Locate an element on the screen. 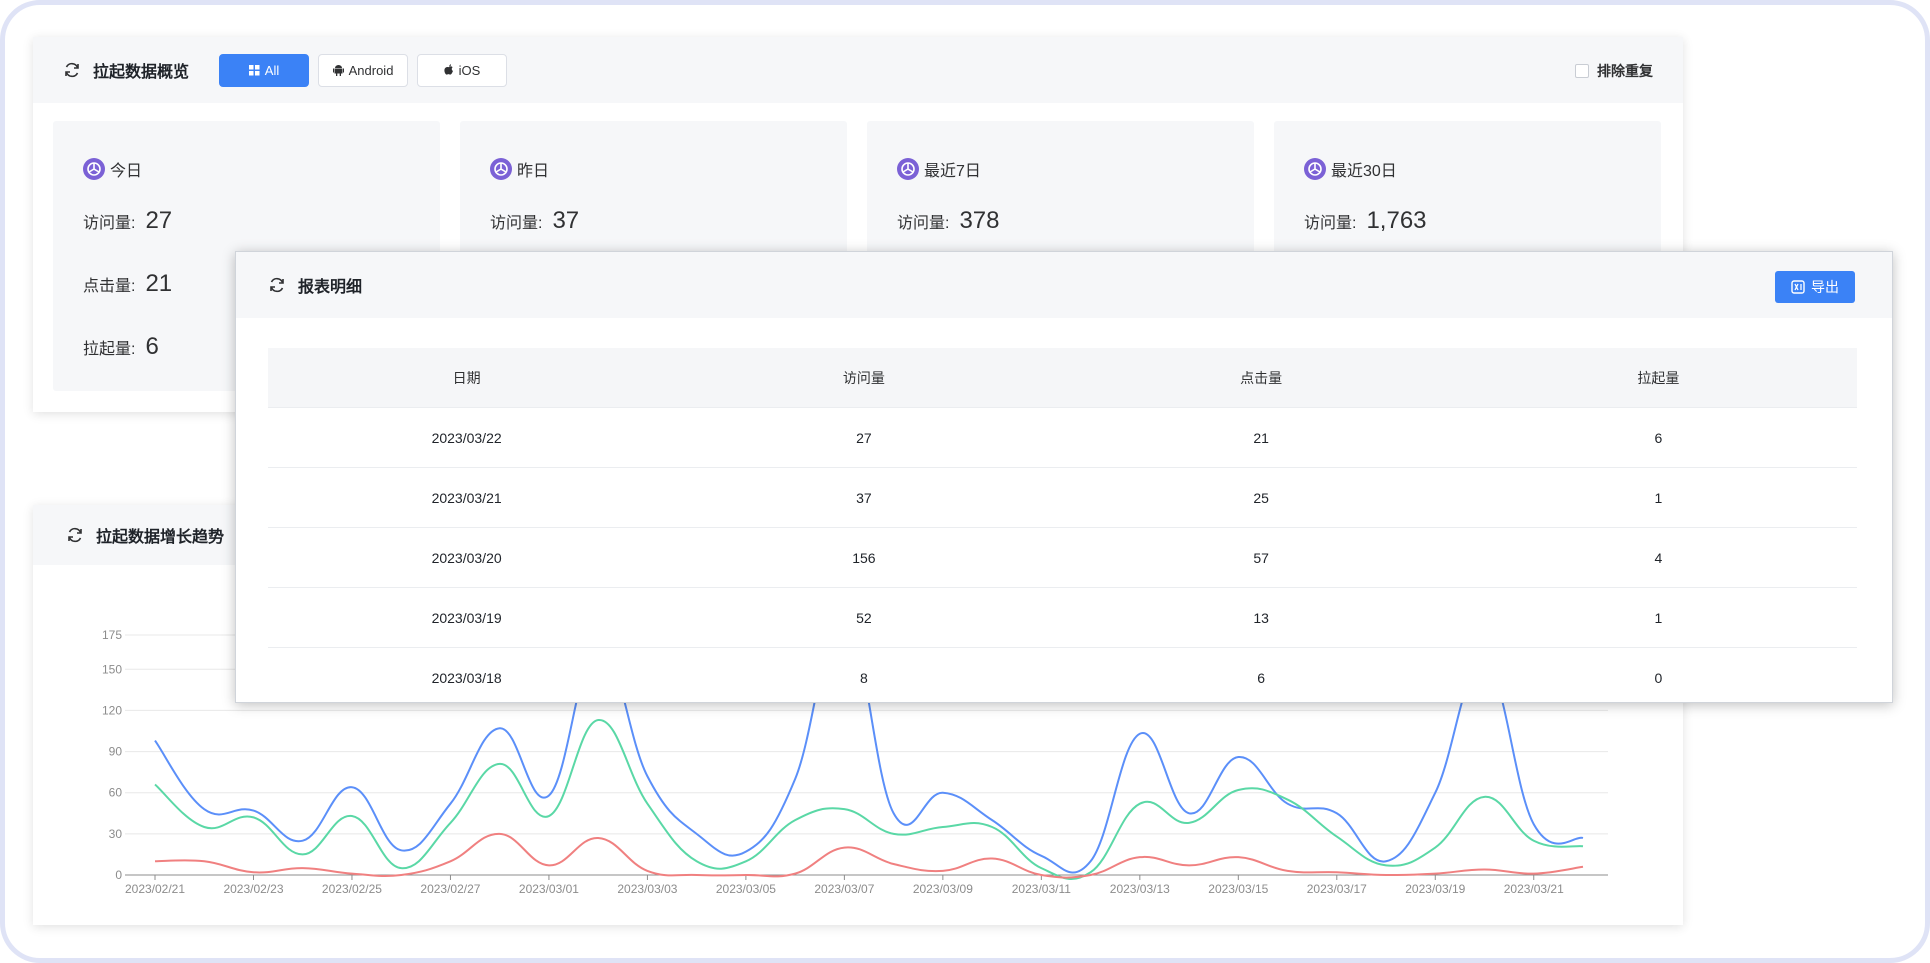  y-tick-label: 60 is located at coordinates (116, 793).